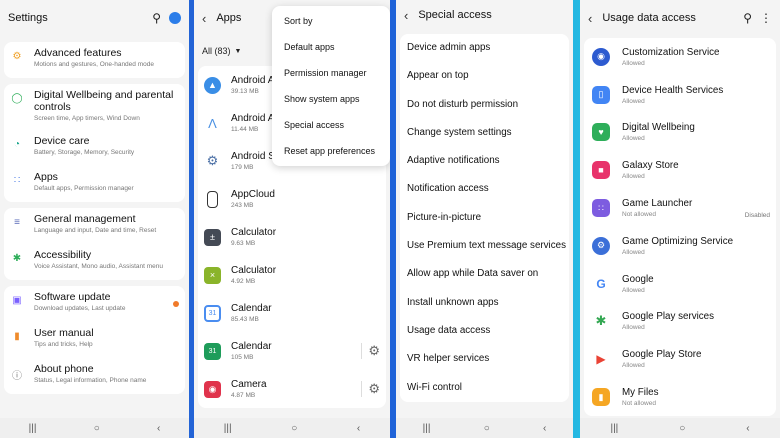 The image size is (780, 438). Describe the element at coordinates (94, 184) in the screenshot. I see `settings-item-apps: ∷ Apps Default apps, Permission manager` at that location.